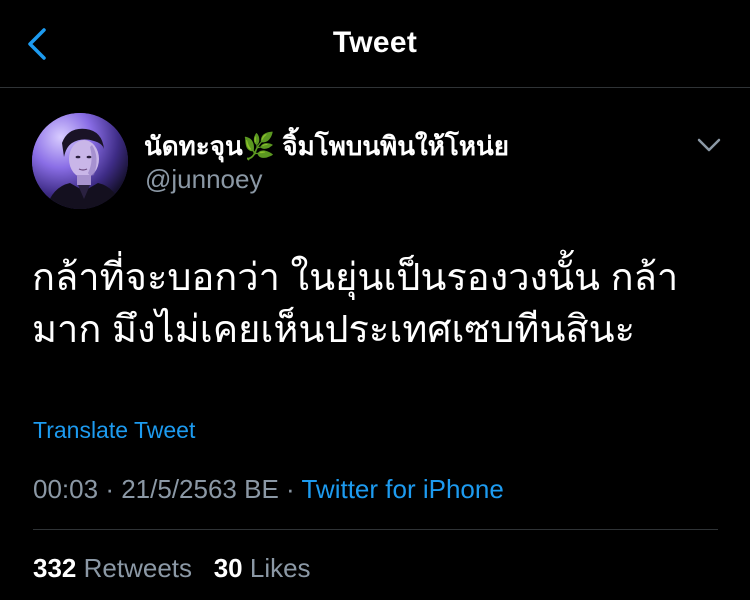 This screenshot has width=750, height=600. What do you see at coordinates (66, 489) in the screenshot?
I see `tweet-time: 00:03` at bounding box center [66, 489].